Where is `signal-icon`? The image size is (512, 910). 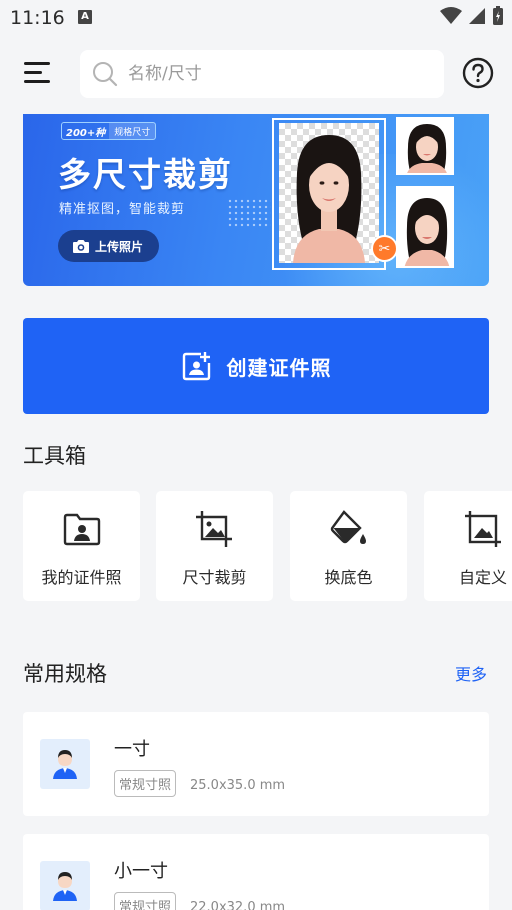
signal-icon is located at coordinates (477, 16).